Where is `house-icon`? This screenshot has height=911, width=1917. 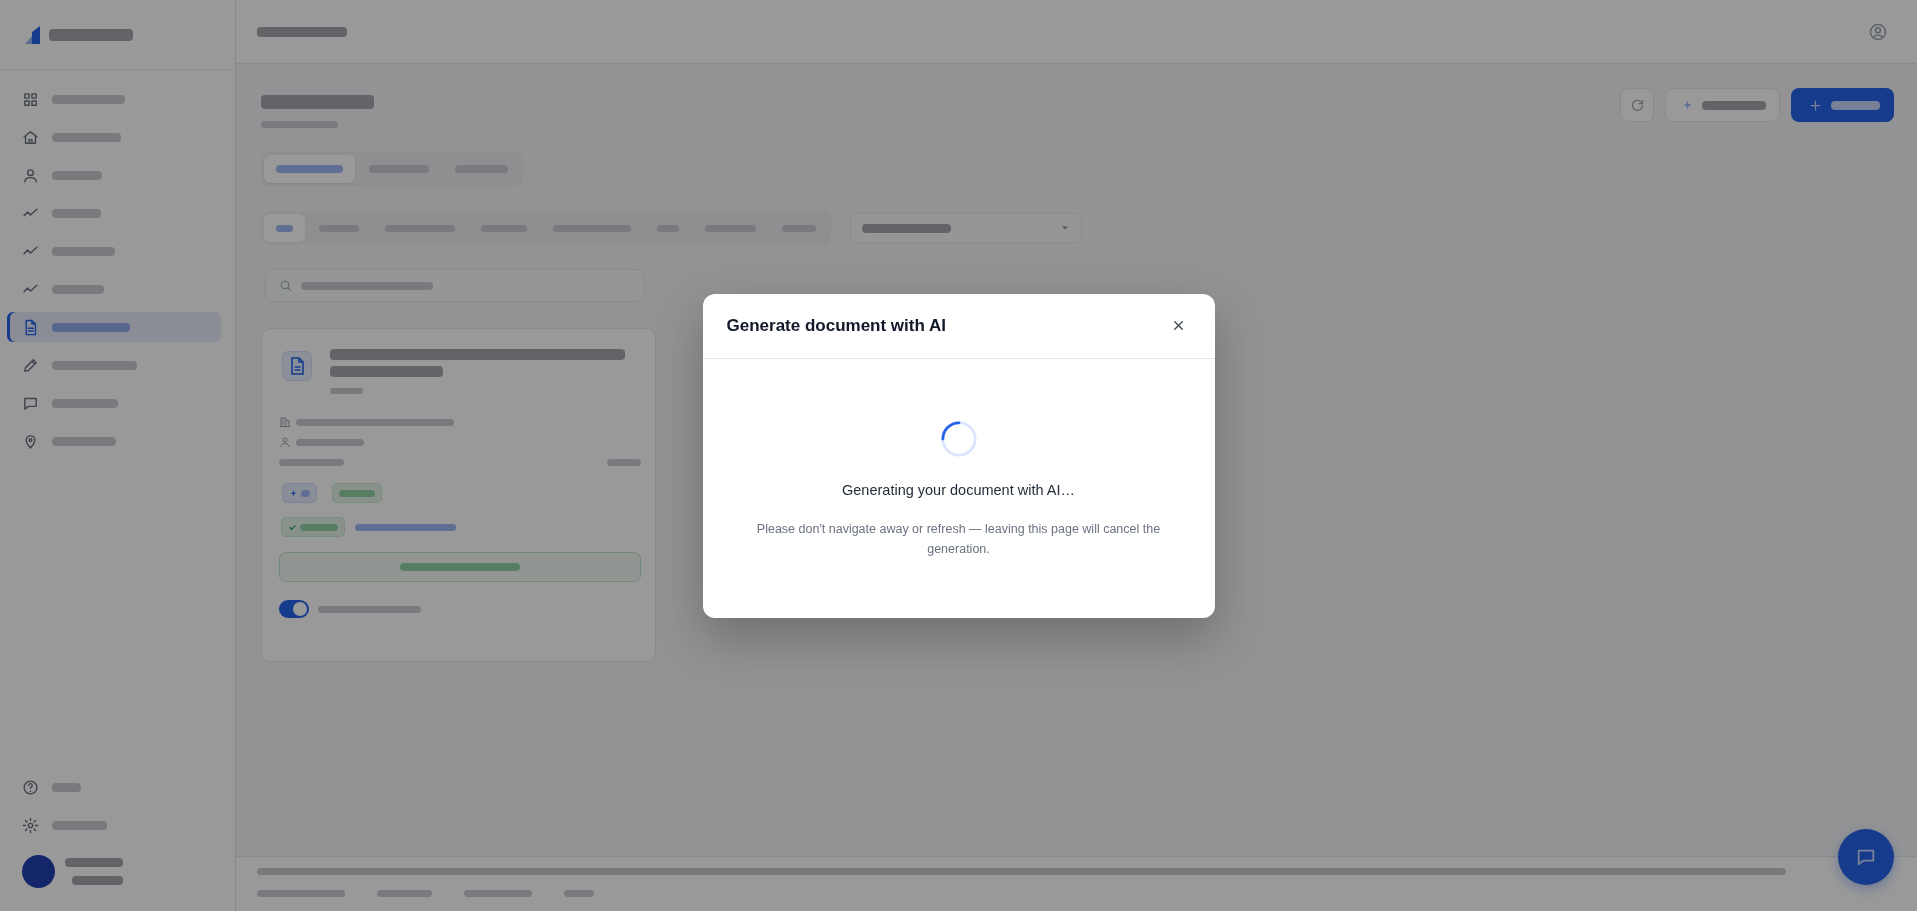
house-icon is located at coordinates (30, 137).